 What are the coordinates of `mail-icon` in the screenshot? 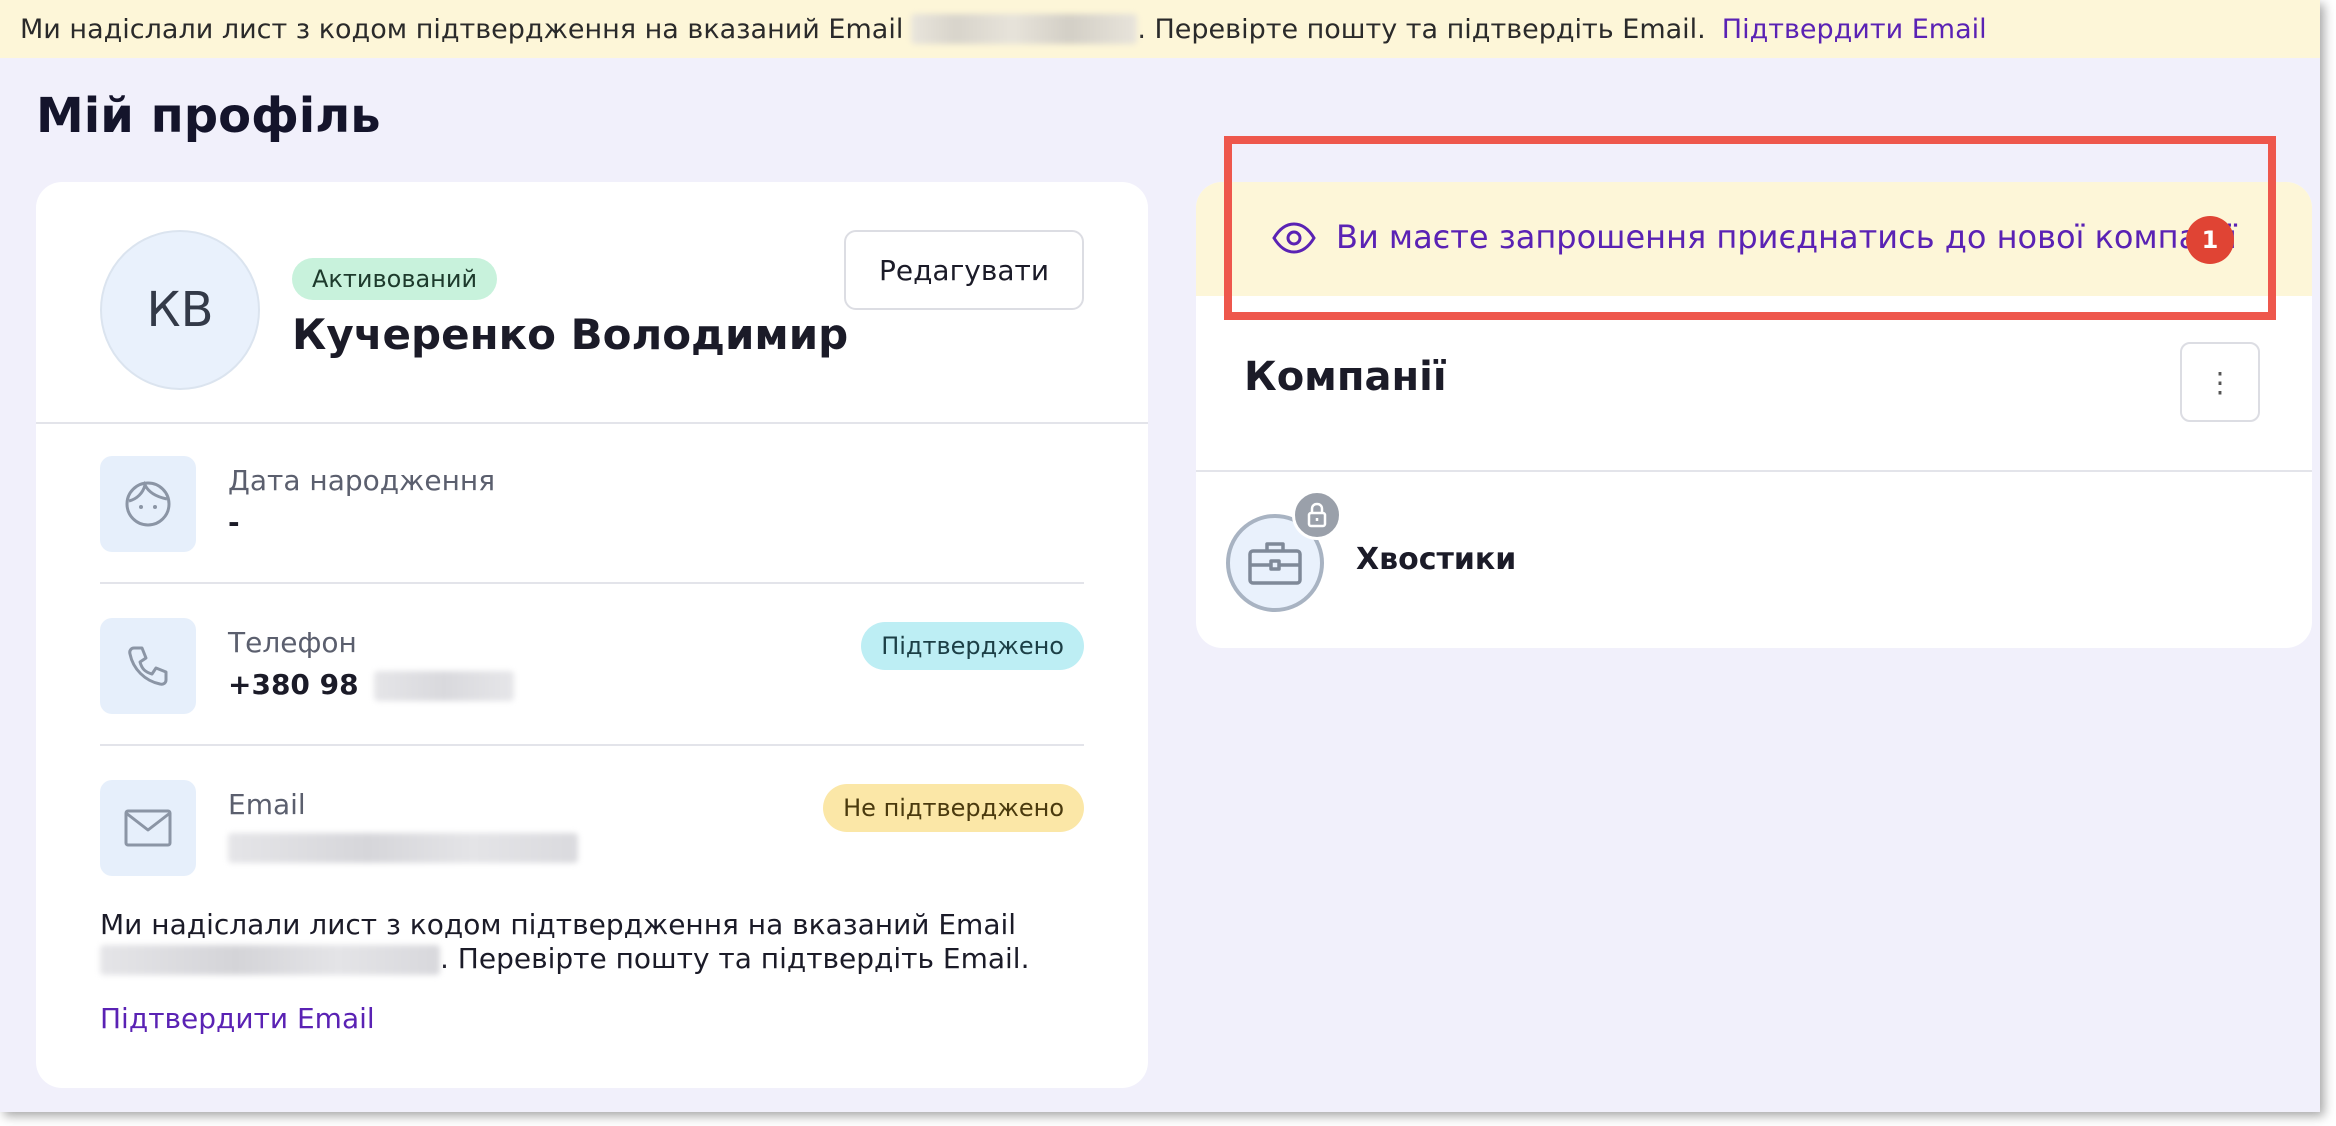 It's located at (148, 828).